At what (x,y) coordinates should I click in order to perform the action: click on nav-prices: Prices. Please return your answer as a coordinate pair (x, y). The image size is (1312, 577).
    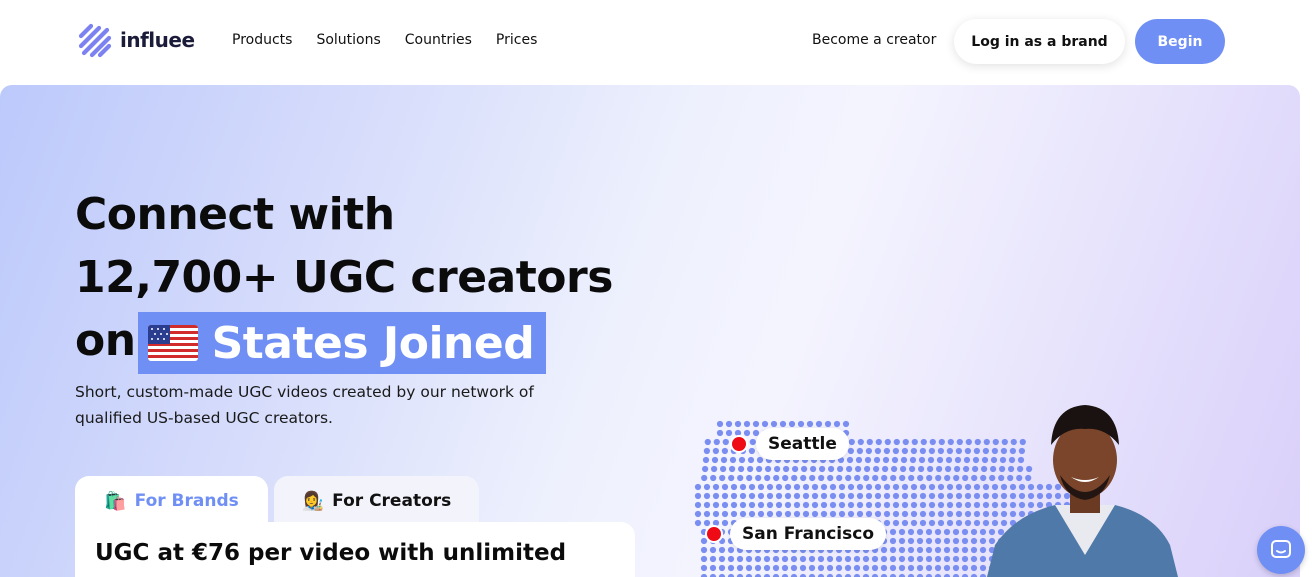
    Looking at the image, I should click on (516, 40).